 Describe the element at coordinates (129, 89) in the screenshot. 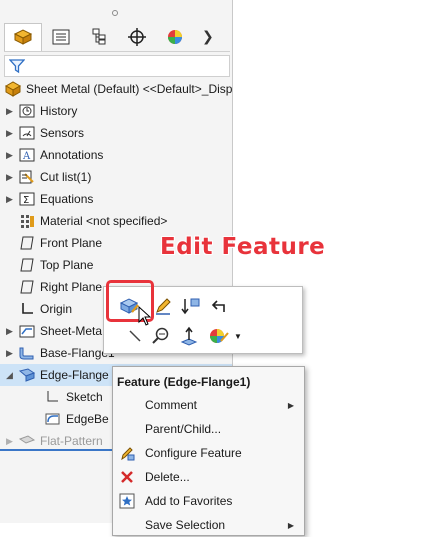

I see `root-label: Sheet Metal (Default) <<Default>_Disp` at that location.